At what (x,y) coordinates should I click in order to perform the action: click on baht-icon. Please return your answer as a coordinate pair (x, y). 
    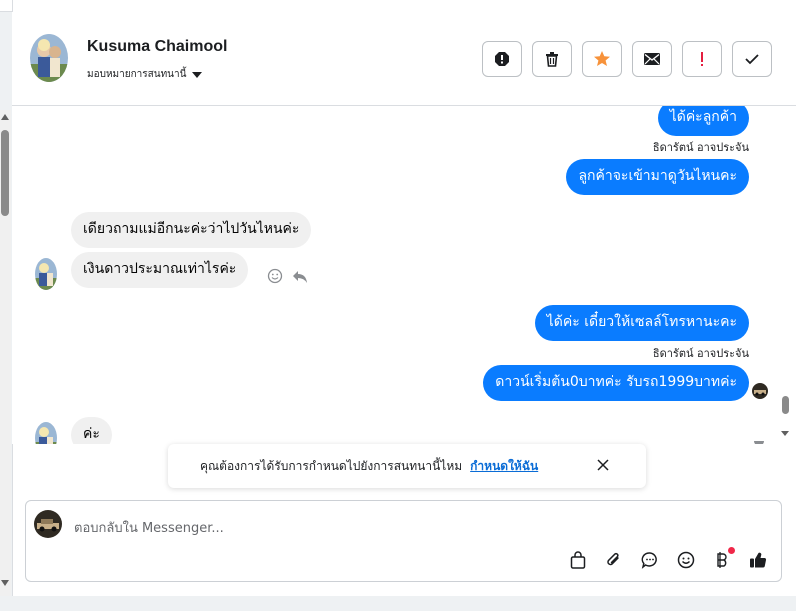
    Looking at the image, I should click on (722, 560).